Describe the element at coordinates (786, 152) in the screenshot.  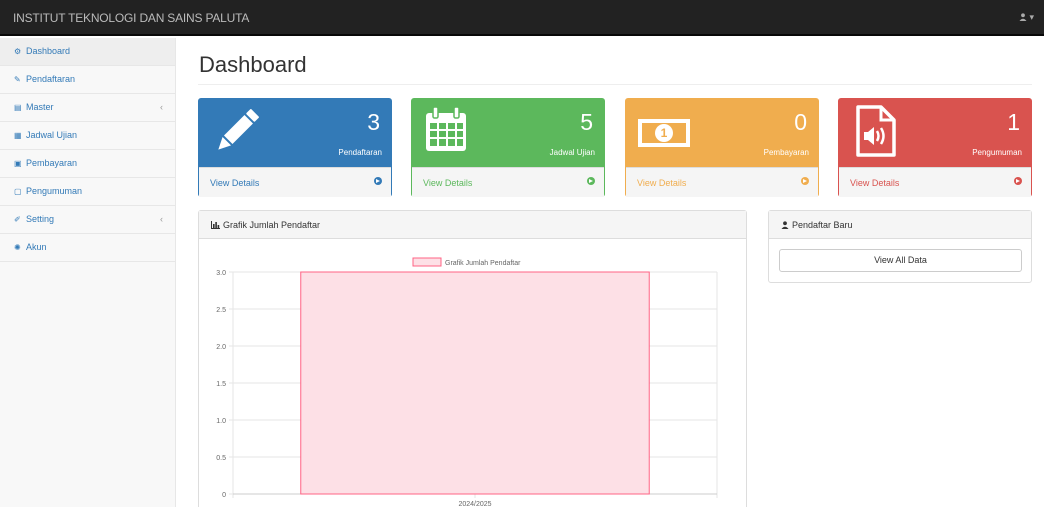
I see `stat-label: Pembayaran` at that location.